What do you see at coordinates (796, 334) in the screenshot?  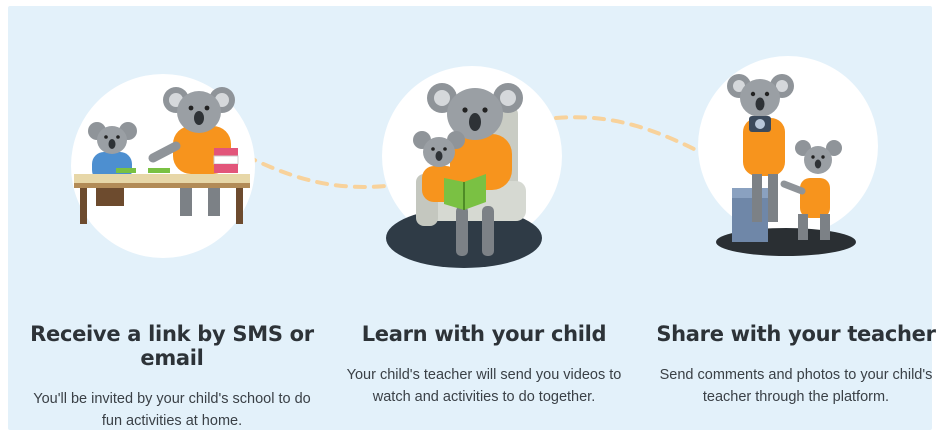 I see `step-title: Share with your teacher` at bounding box center [796, 334].